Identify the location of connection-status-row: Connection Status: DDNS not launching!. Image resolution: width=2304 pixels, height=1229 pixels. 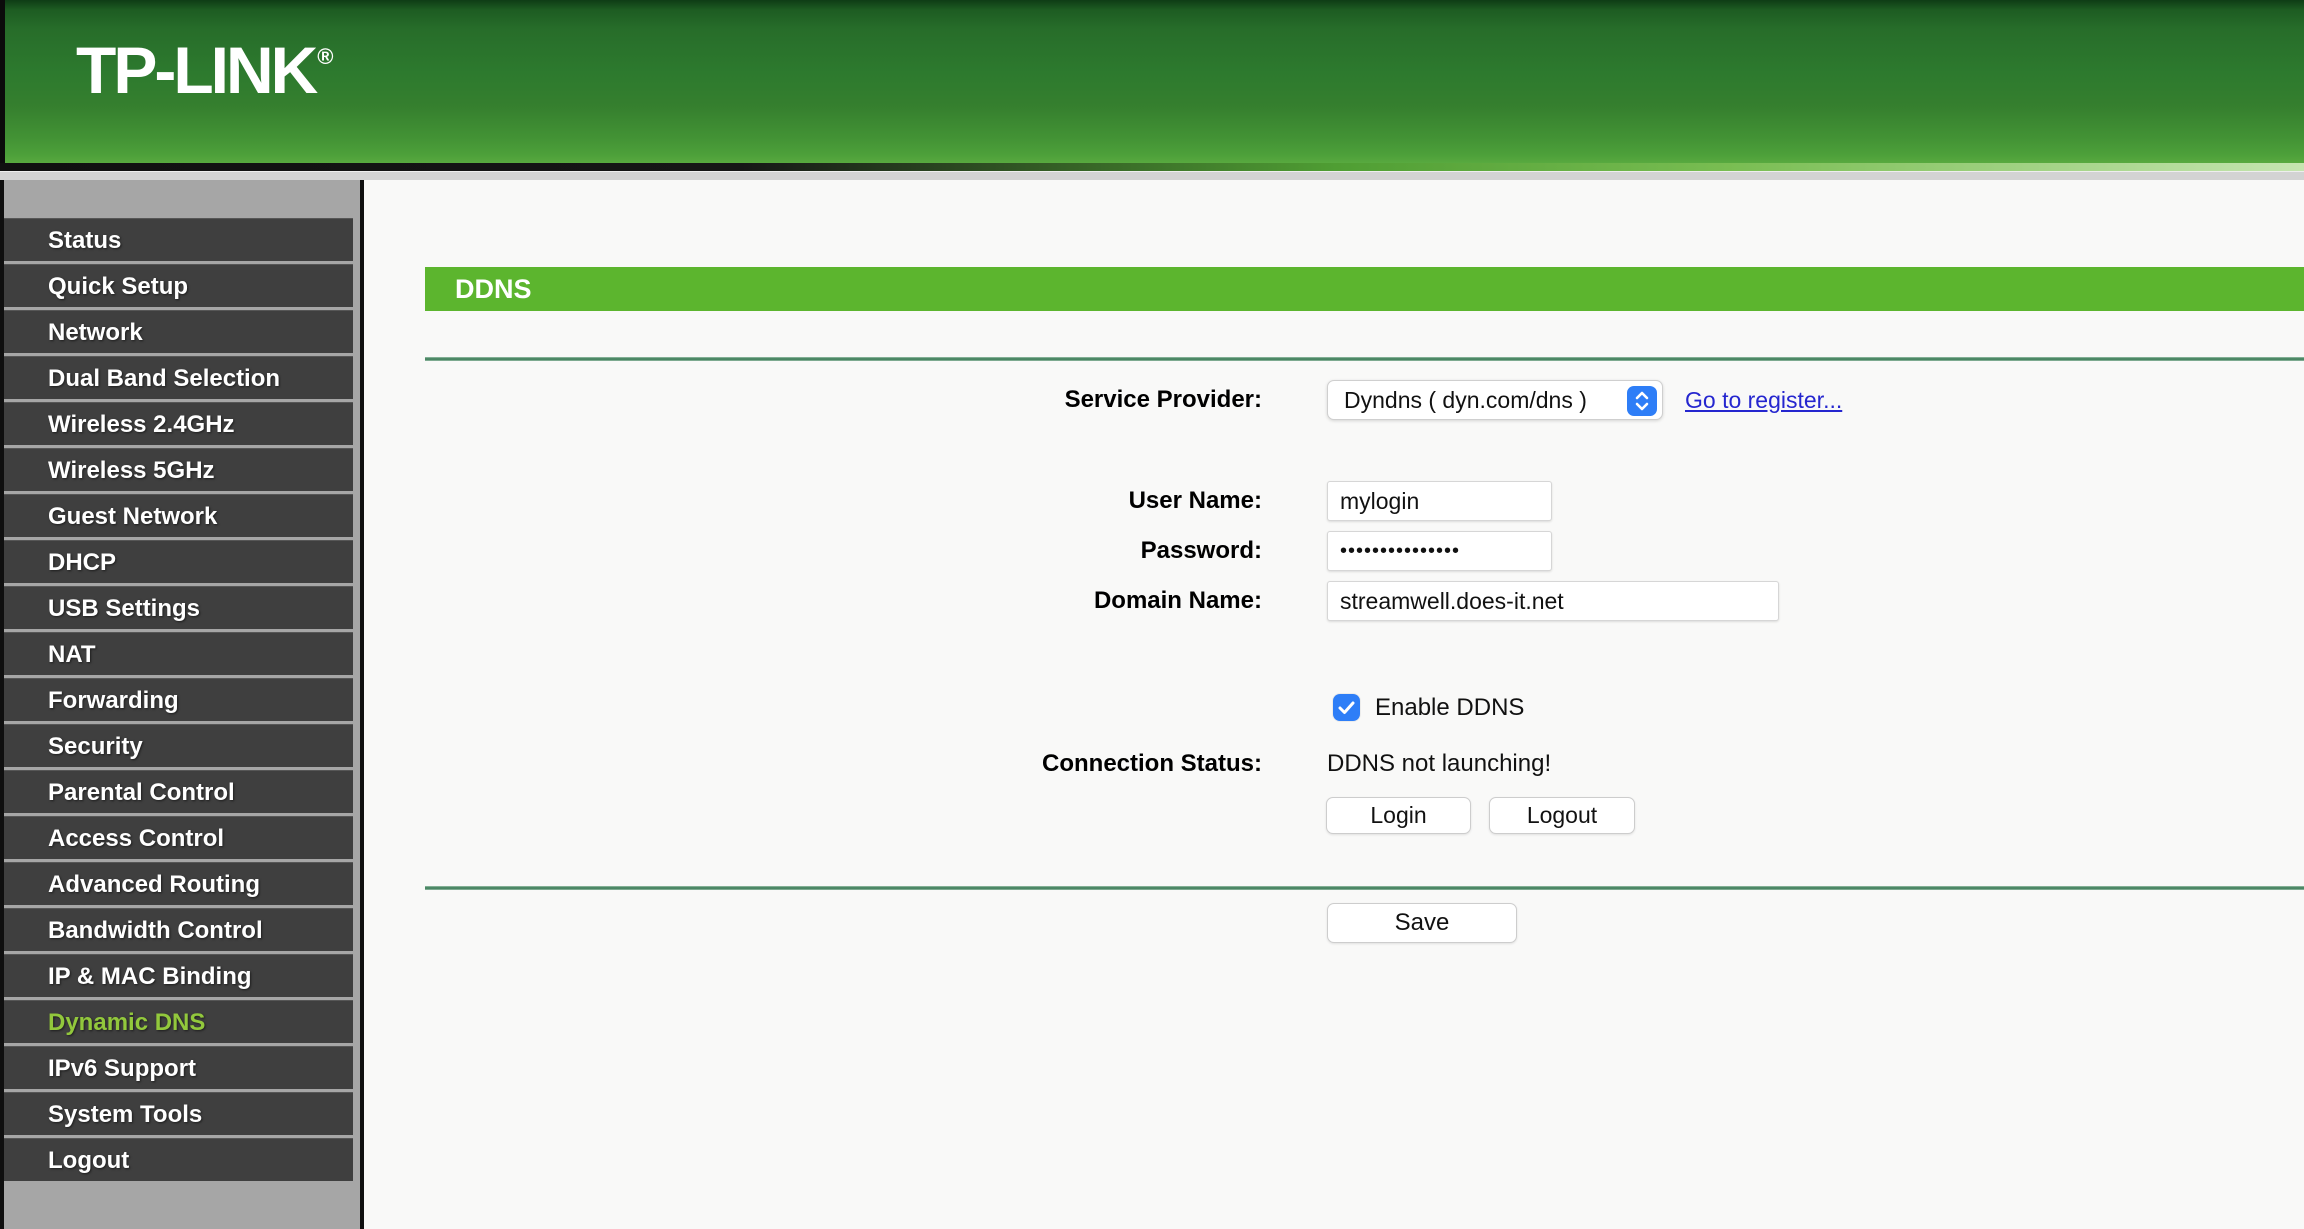
(1334, 764).